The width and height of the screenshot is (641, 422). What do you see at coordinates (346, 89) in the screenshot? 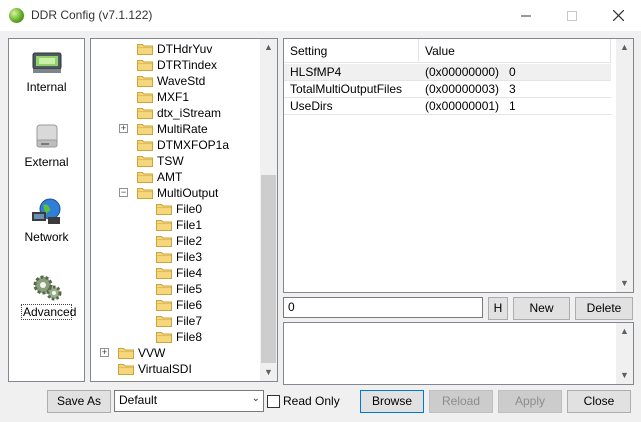
I see `setting-cell: TotalMultiOutputFiles` at bounding box center [346, 89].